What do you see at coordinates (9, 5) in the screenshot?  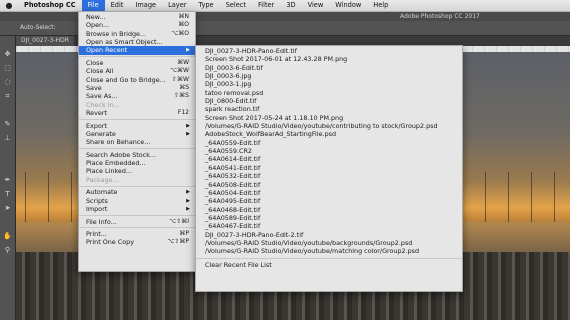 I see `apple-icon: ●` at bounding box center [9, 5].